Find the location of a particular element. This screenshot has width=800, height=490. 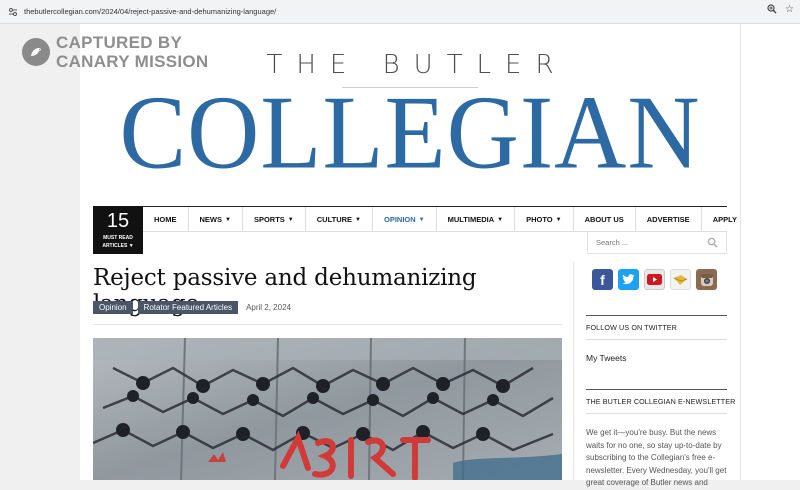

must-read-label: MUST READ is located at coordinates (118, 238).